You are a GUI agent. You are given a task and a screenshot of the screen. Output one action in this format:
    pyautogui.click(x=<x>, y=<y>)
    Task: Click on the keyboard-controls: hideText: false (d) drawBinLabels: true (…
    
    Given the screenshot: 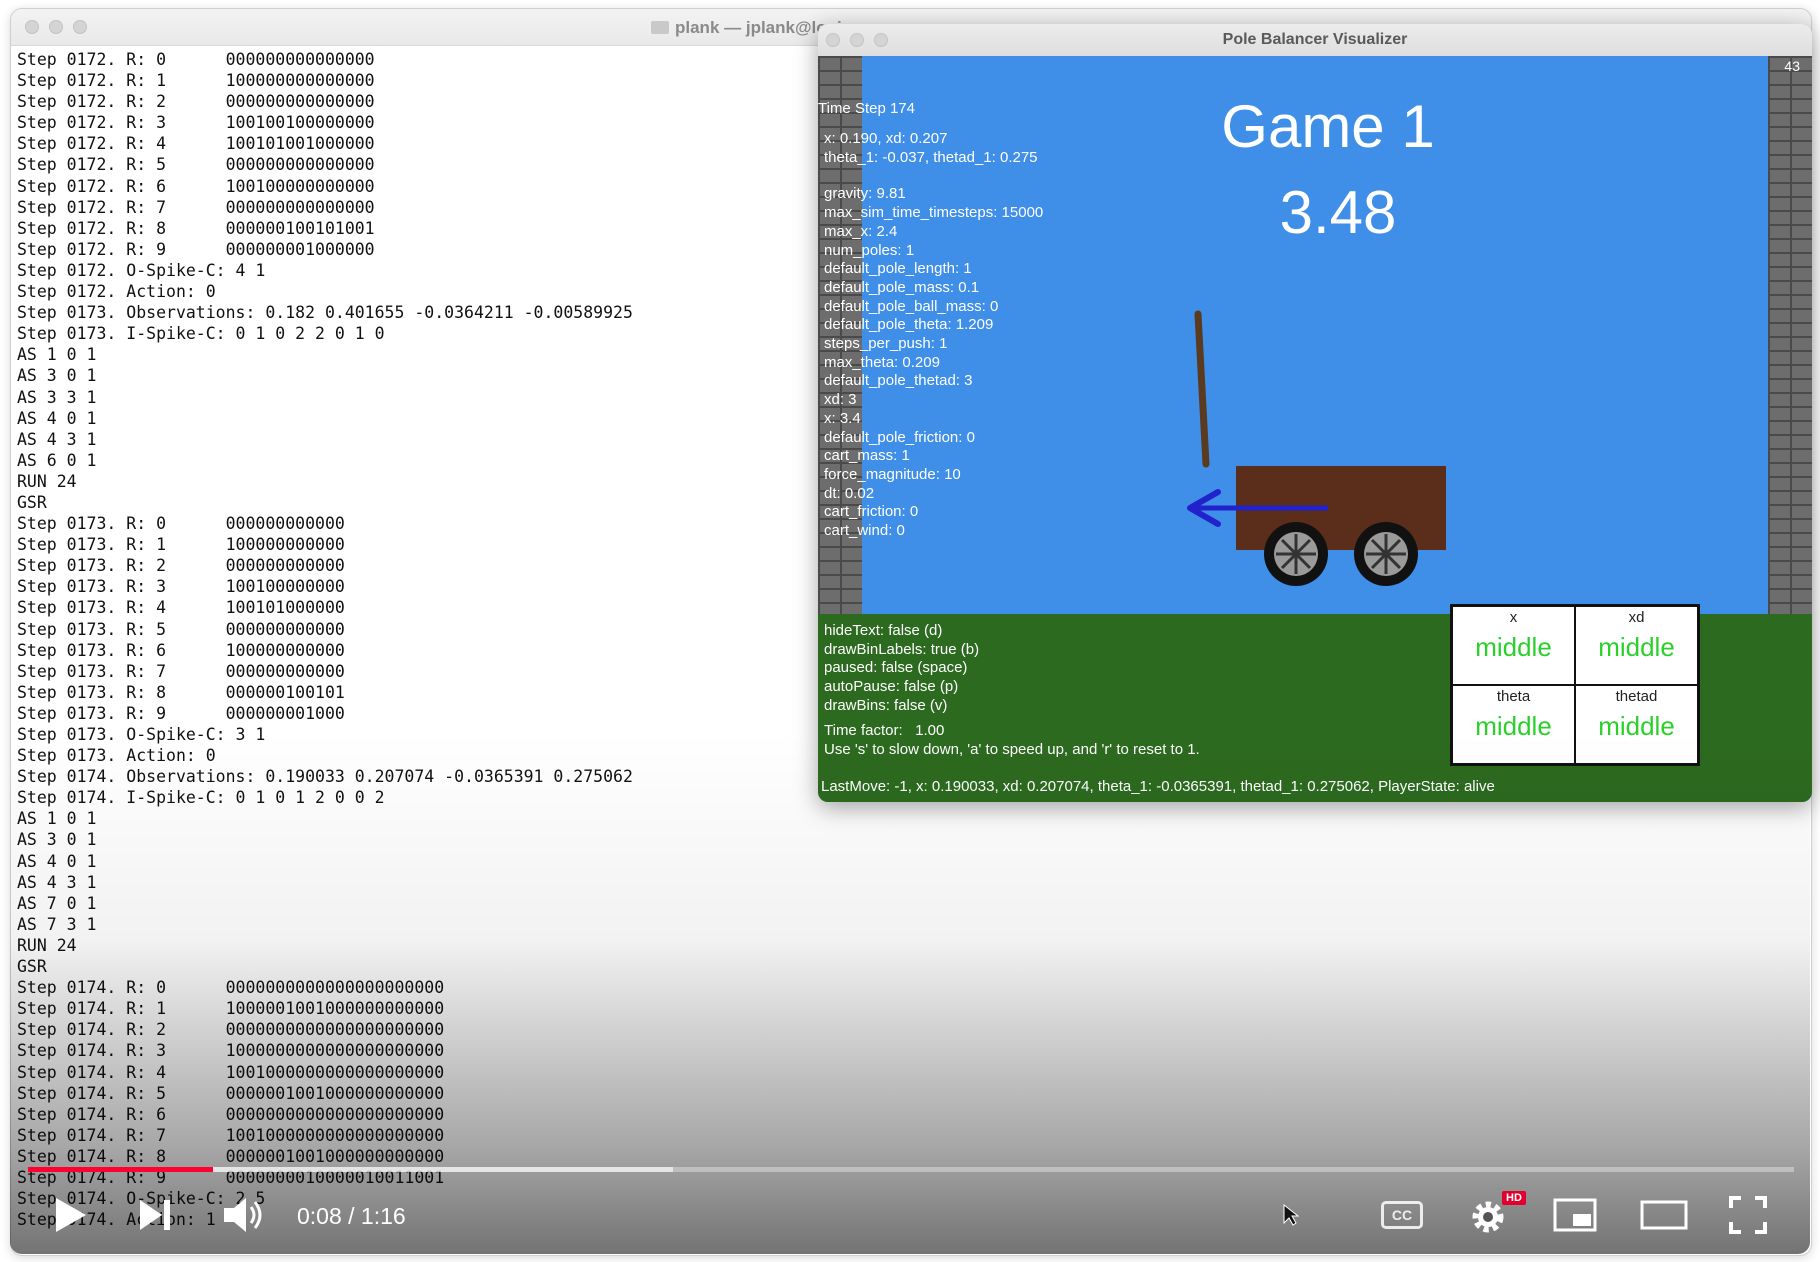 What is the action you would take?
    pyautogui.click(x=901, y=669)
    